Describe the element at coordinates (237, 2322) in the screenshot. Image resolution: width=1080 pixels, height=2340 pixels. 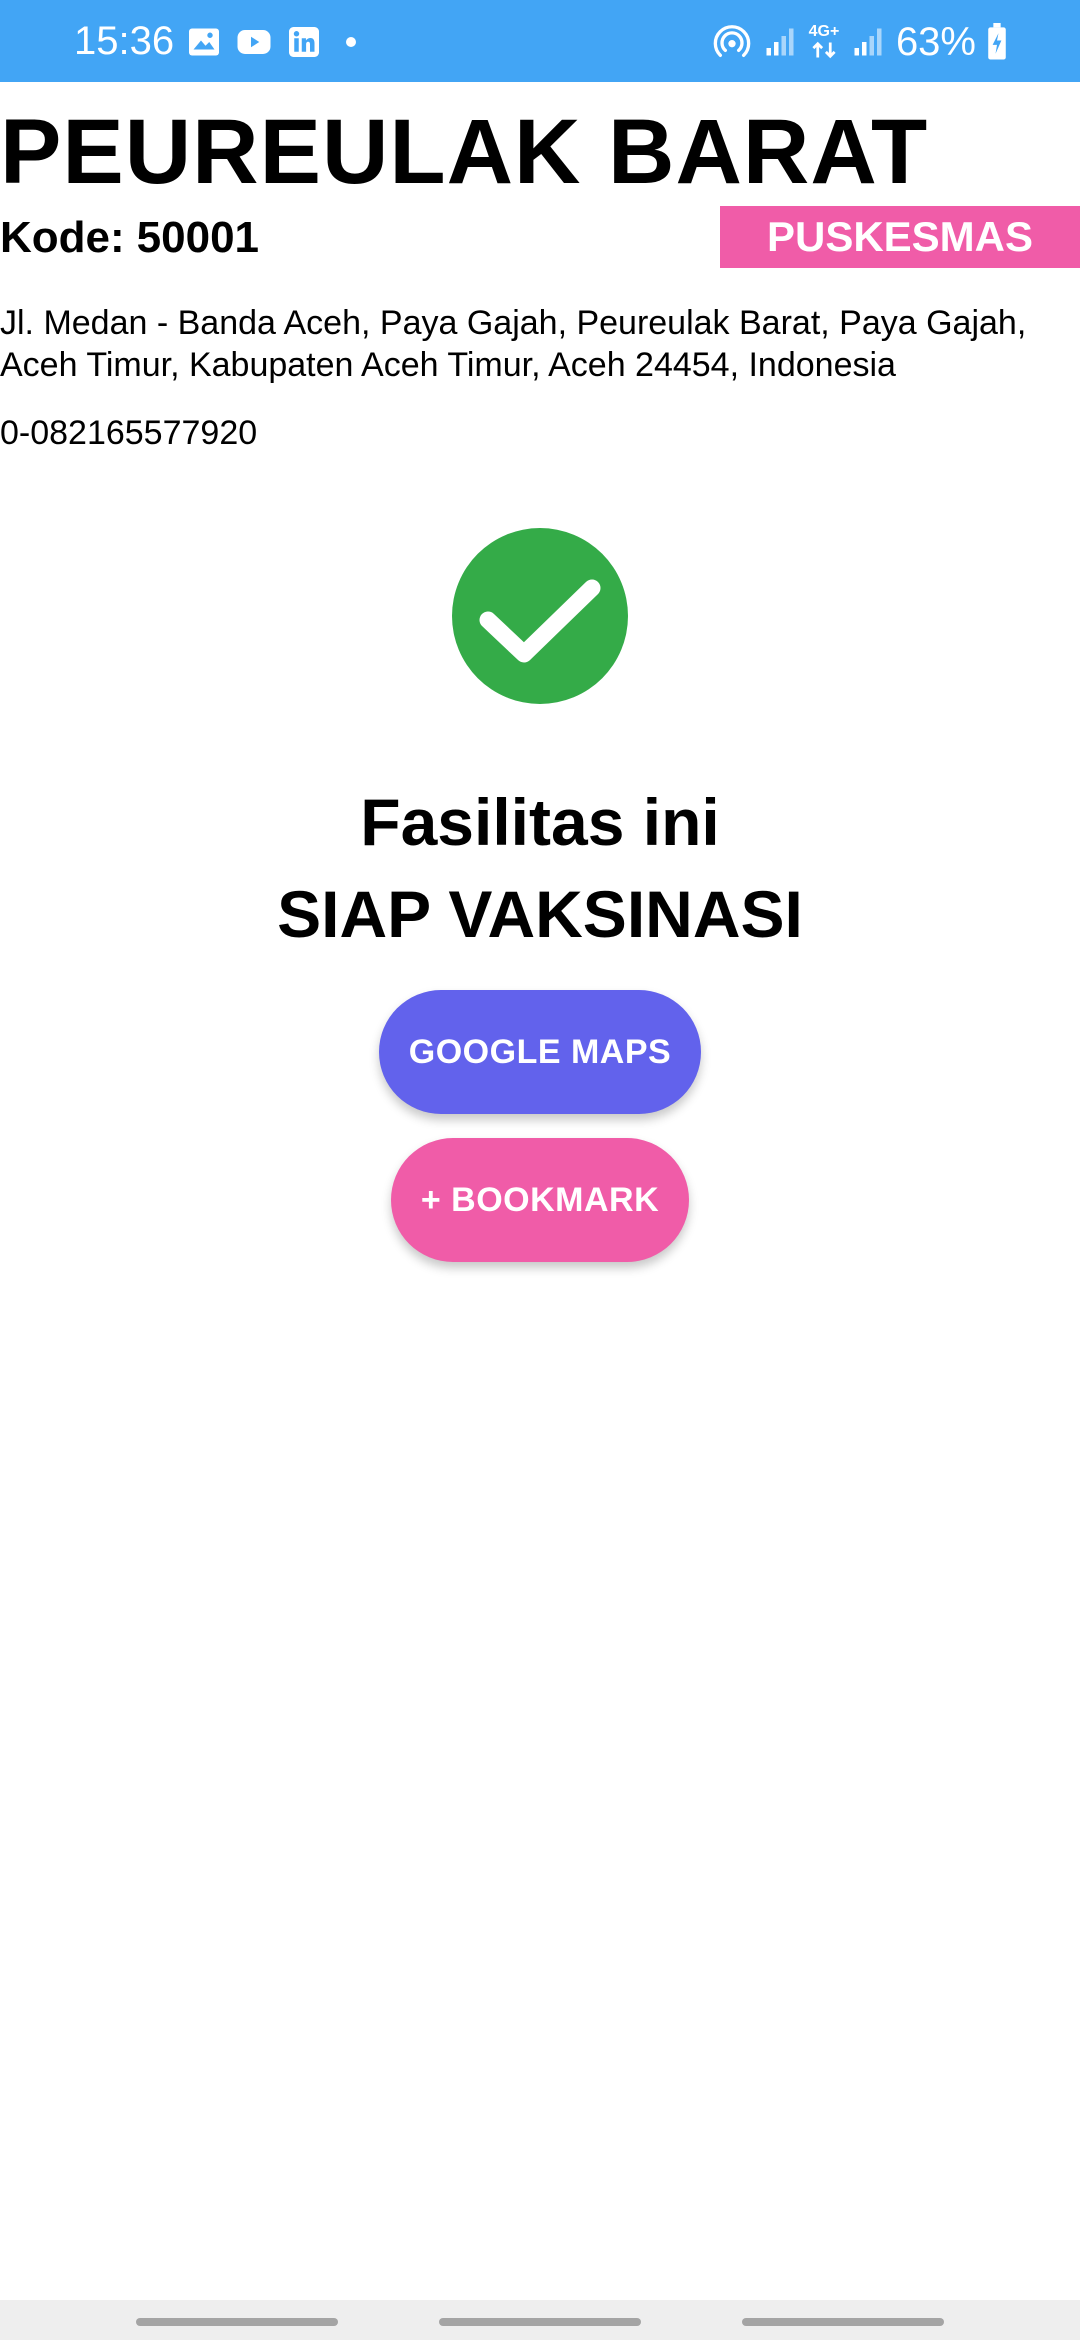
I see `nav-recents-button` at that location.